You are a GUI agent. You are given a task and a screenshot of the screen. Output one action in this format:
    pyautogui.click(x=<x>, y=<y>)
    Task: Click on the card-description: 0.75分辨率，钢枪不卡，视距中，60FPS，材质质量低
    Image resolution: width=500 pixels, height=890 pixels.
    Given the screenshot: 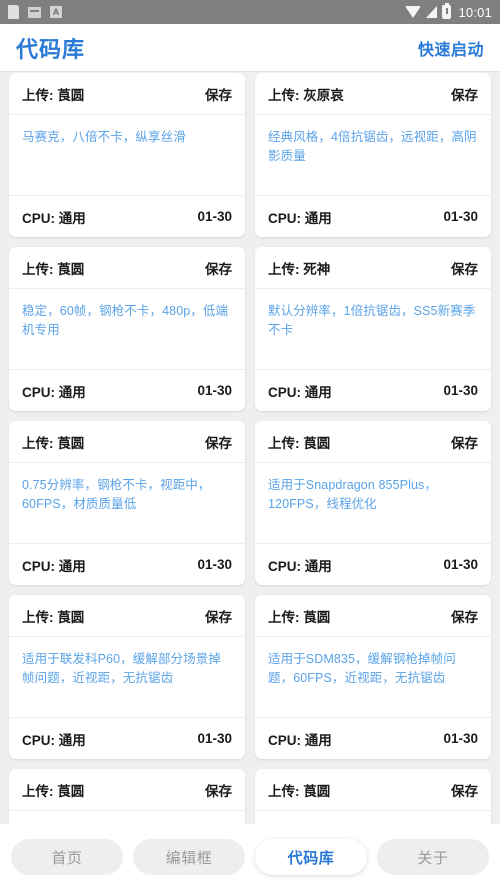 What is the action you would take?
    pyautogui.click(x=116, y=494)
    